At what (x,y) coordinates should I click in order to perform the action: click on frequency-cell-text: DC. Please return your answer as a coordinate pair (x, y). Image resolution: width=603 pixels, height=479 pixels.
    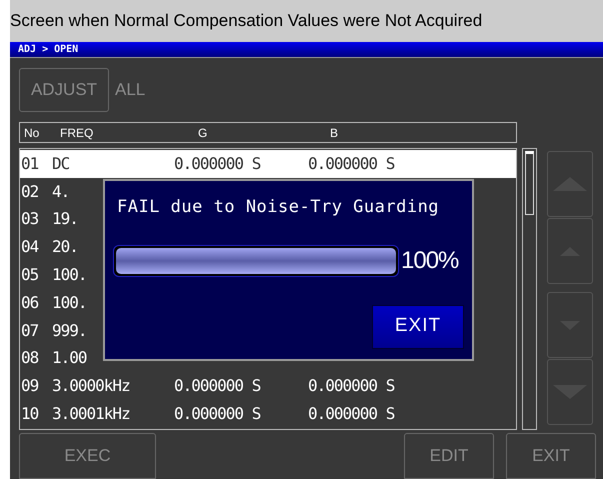
    Looking at the image, I should click on (60, 163).